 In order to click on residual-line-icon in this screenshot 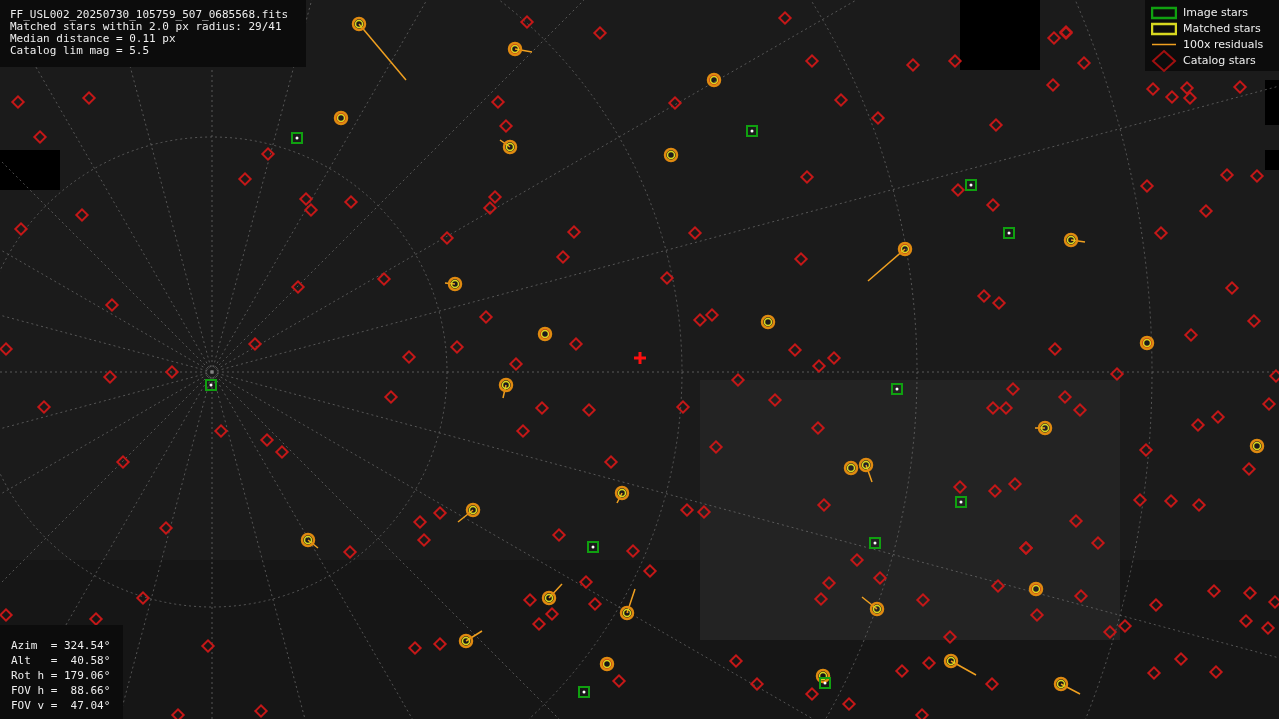, I will do `click(1164, 44)`.